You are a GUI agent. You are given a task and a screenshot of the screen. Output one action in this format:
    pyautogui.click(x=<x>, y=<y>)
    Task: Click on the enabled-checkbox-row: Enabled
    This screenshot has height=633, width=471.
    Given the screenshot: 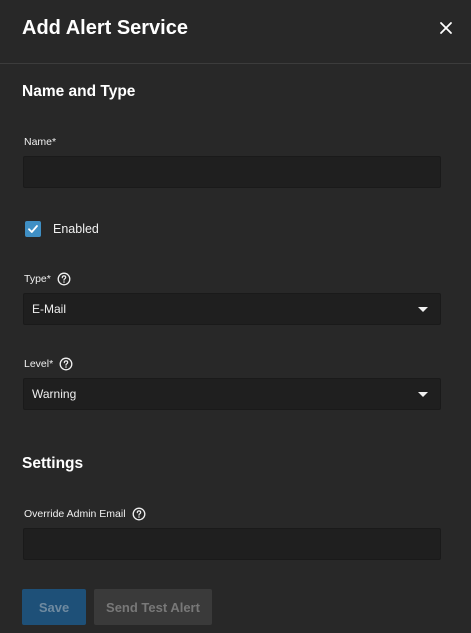 What is the action you would take?
    pyautogui.click(x=62, y=229)
    